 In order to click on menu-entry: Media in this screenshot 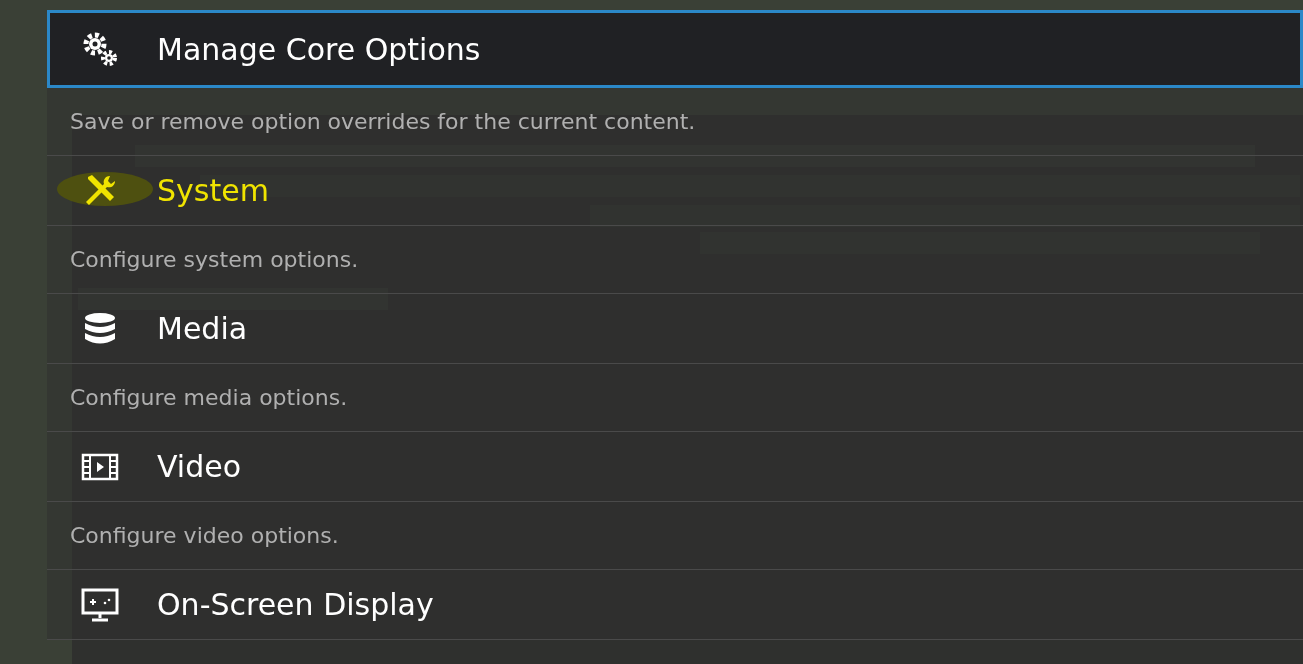, I will do `click(675, 329)`.